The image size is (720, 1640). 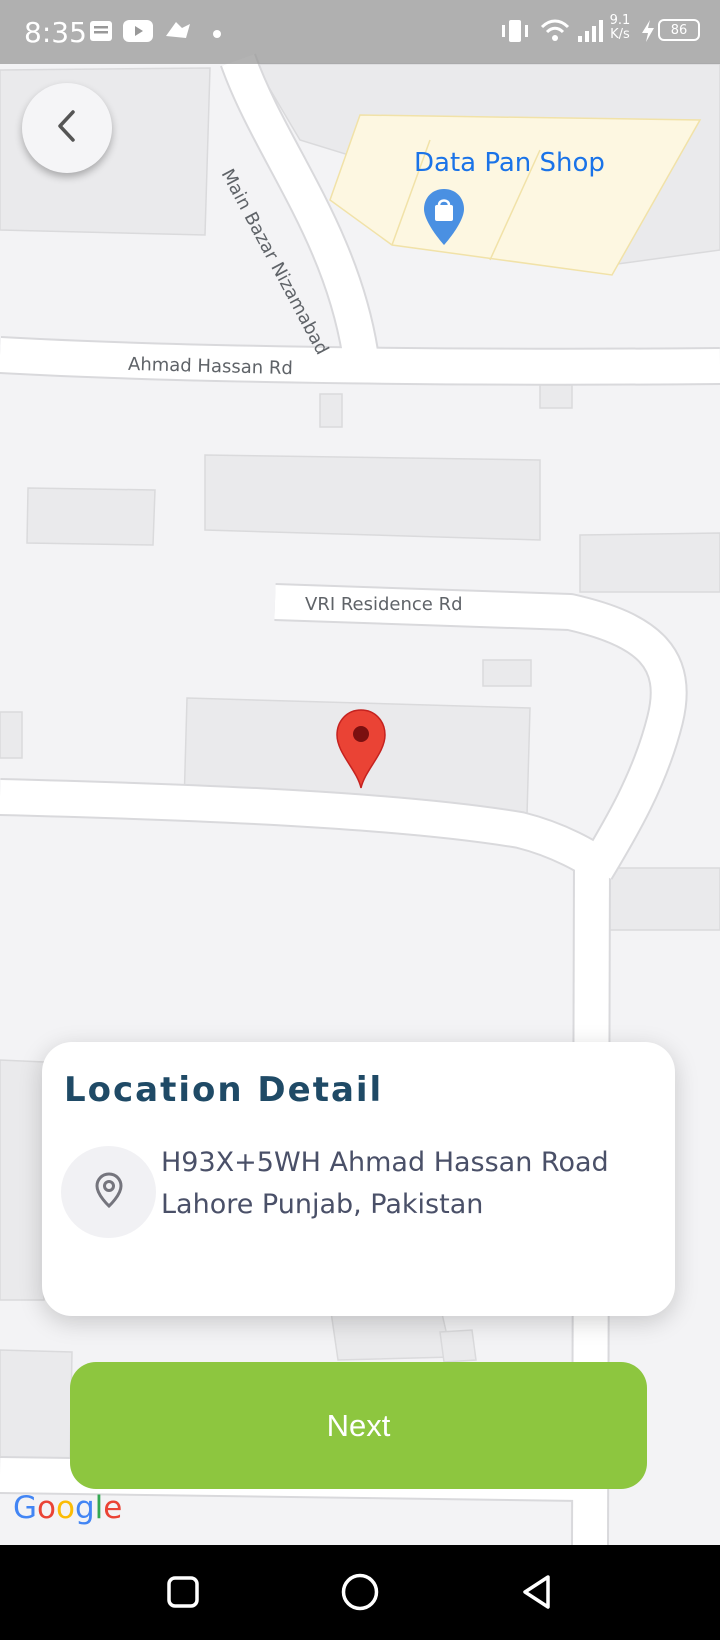 What do you see at coordinates (84, 1508) in the screenshot?
I see `google-letter: g` at bounding box center [84, 1508].